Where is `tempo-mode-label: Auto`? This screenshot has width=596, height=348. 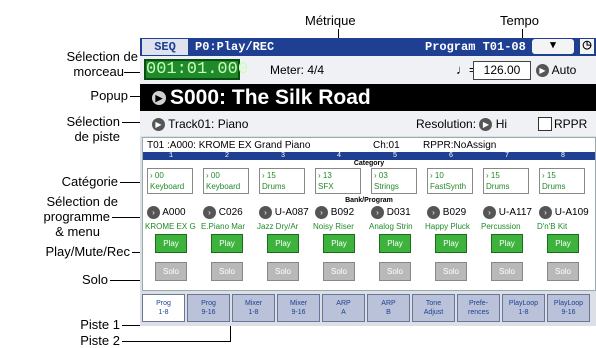
tempo-mode-label: Auto is located at coordinates (564, 70).